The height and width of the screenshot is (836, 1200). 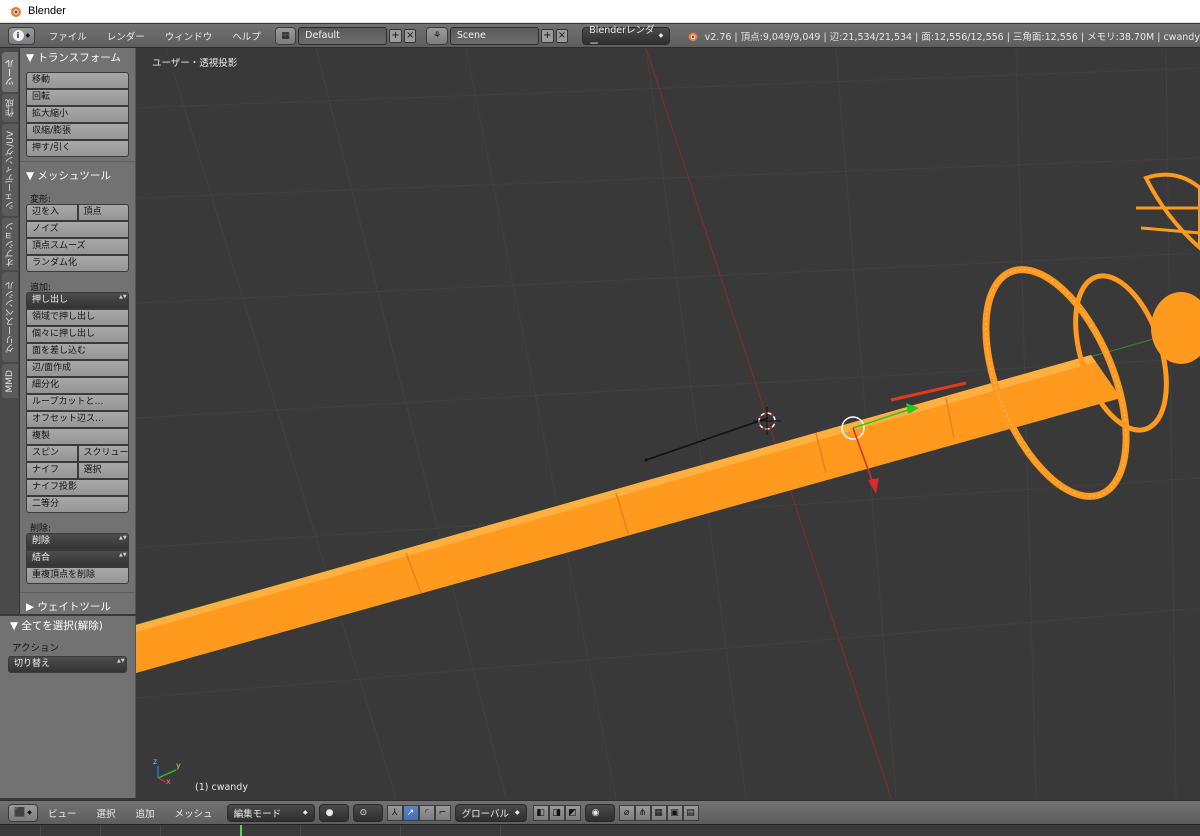 What do you see at coordinates (437, 35) in the screenshot?
I see `scene-selector-button: ⚘` at bounding box center [437, 35].